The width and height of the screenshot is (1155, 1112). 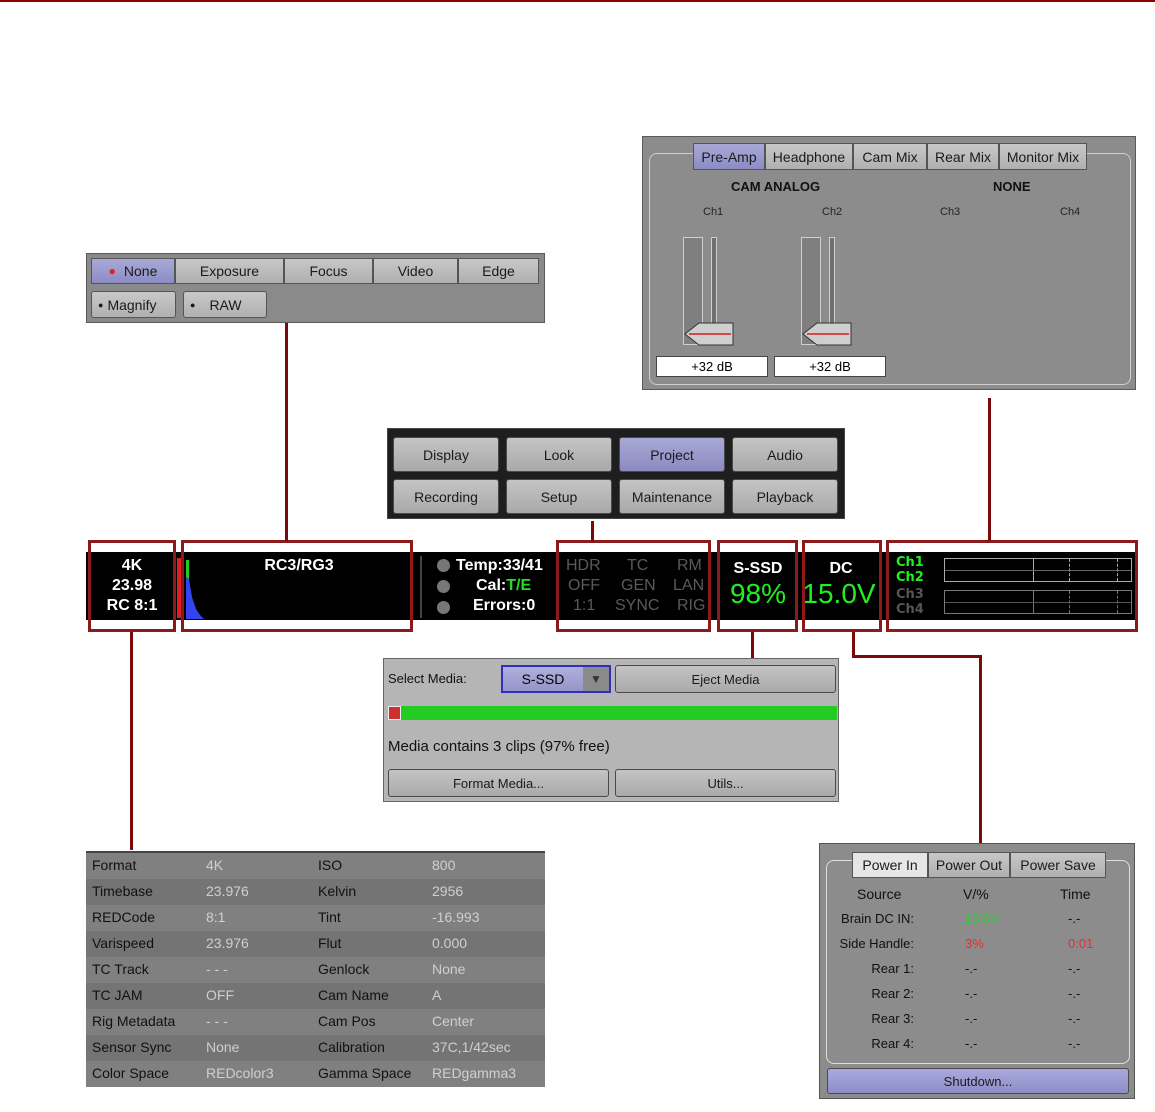 I want to click on metadata-value: REDcolor3, so click(x=240, y=1073).